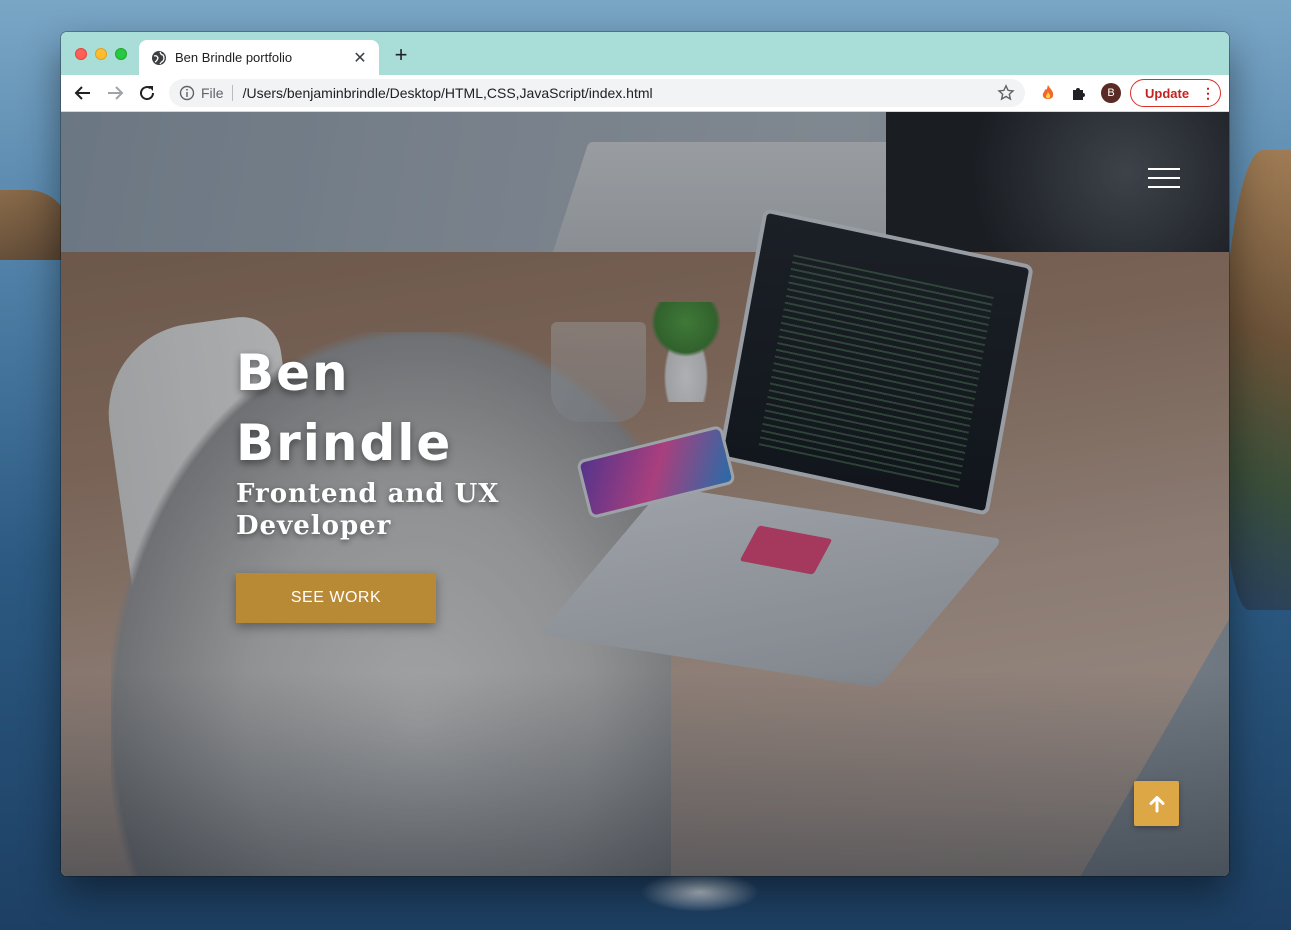 The height and width of the screenshot is (930, 1291). What do you see at coordinates (401, 56) in the screenshot?
I see `plus-icon: +` at bounding box center [401, 56].